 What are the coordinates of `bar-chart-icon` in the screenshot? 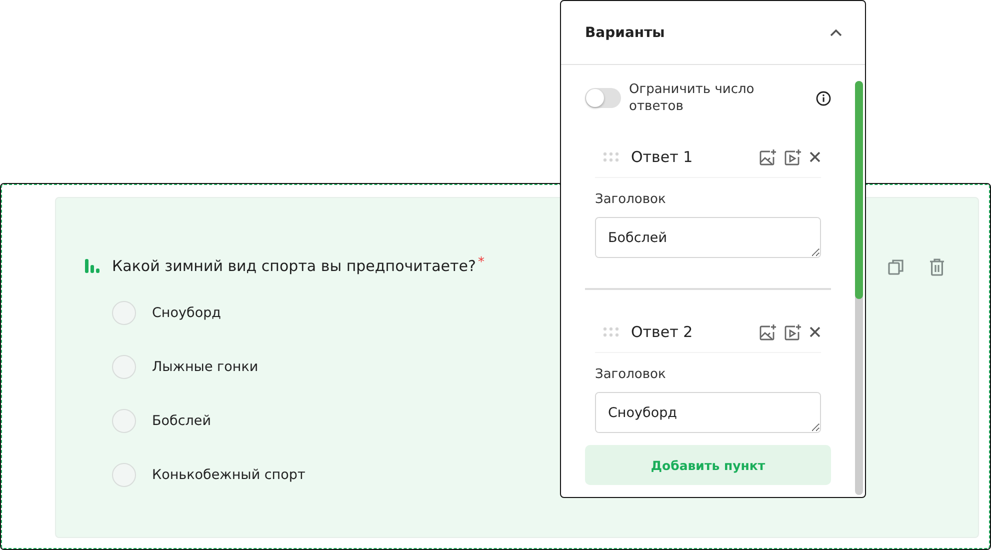 It's located at (92, 266).